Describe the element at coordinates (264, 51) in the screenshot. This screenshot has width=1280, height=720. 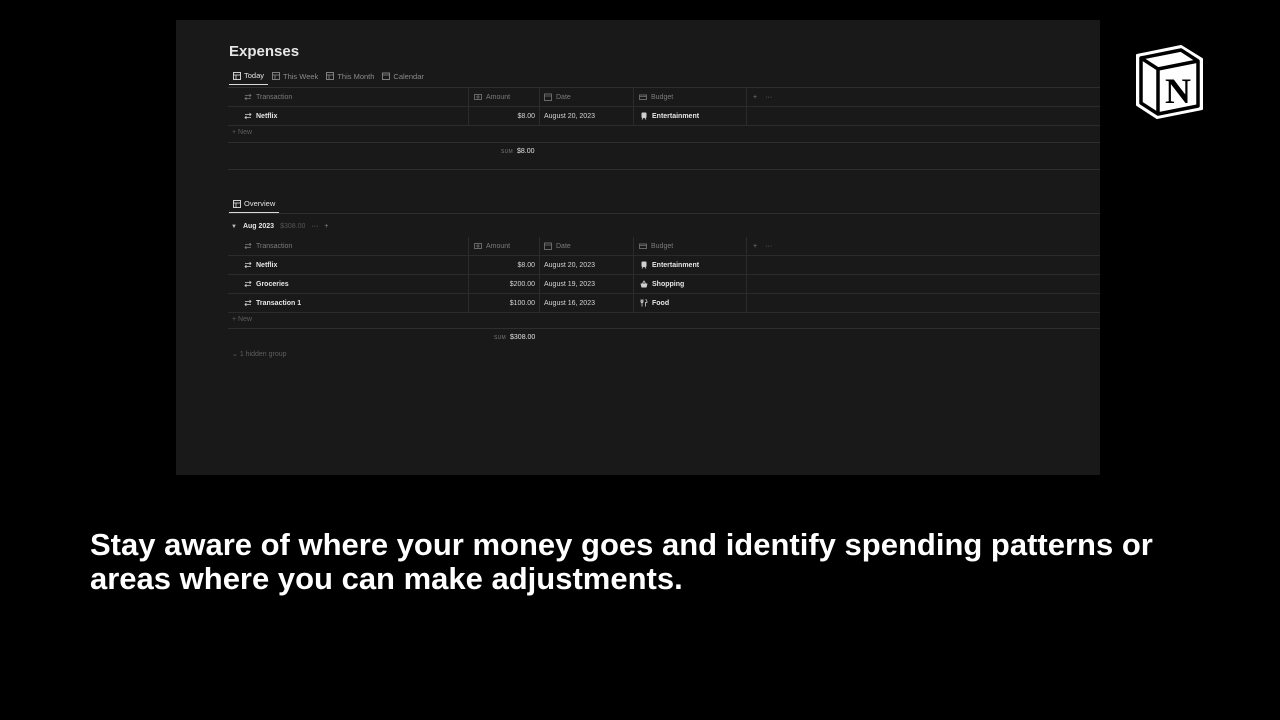
I see `page-title: Expenses` at that location.